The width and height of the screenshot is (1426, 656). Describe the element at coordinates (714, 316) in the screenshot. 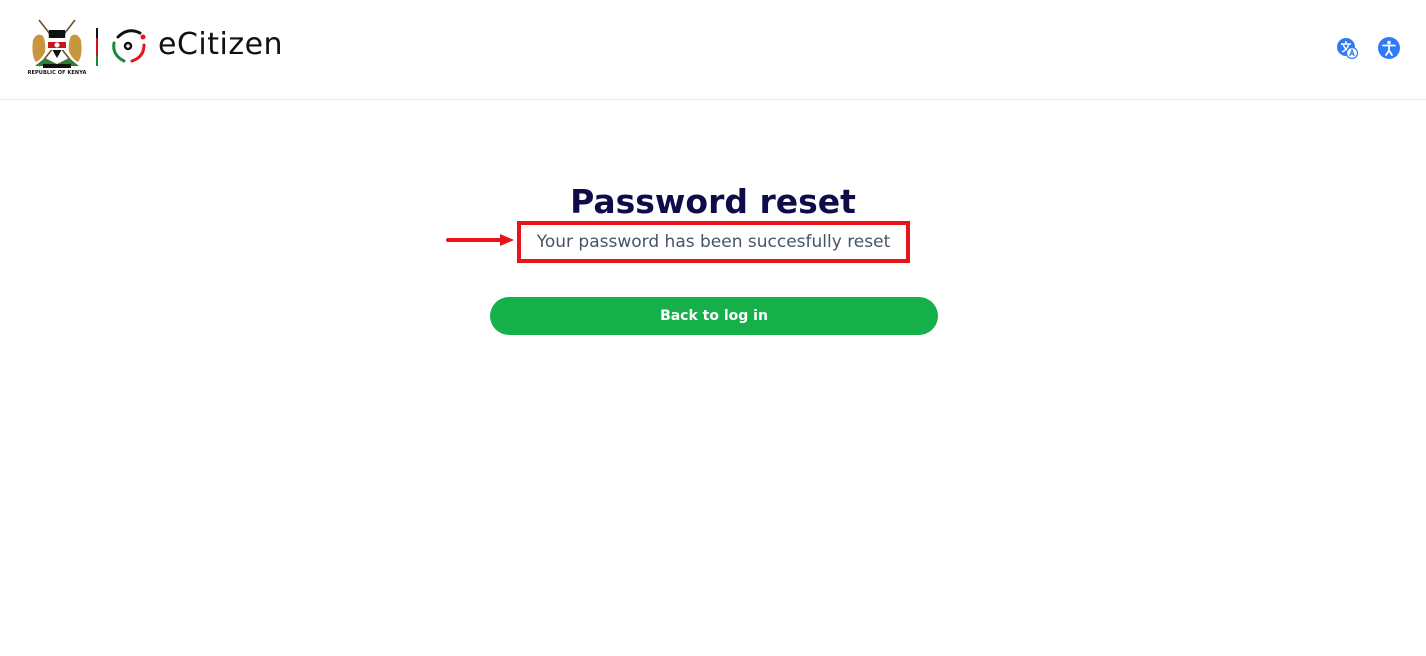

I see `back-to-login-button: Back to log in` at that location.